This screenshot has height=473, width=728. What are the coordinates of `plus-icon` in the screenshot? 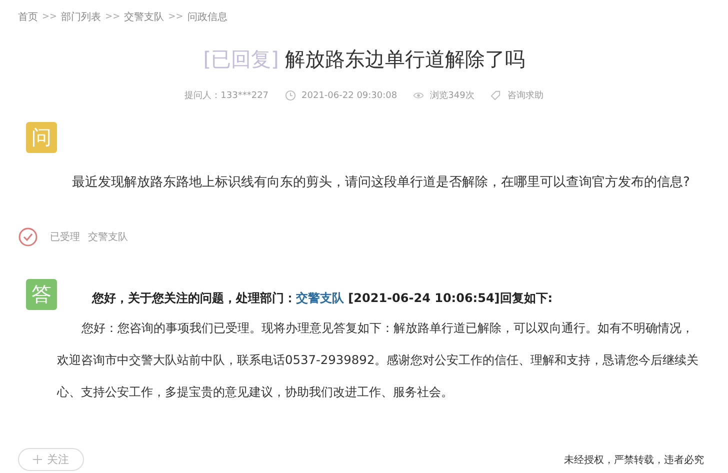 It's located at (37, 459).